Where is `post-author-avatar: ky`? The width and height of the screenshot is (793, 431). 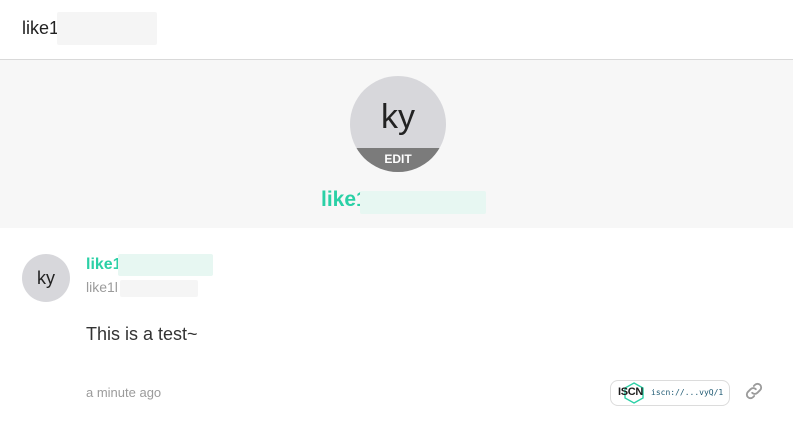 post-author-avatar: ky is located at coordinates (46, 278).